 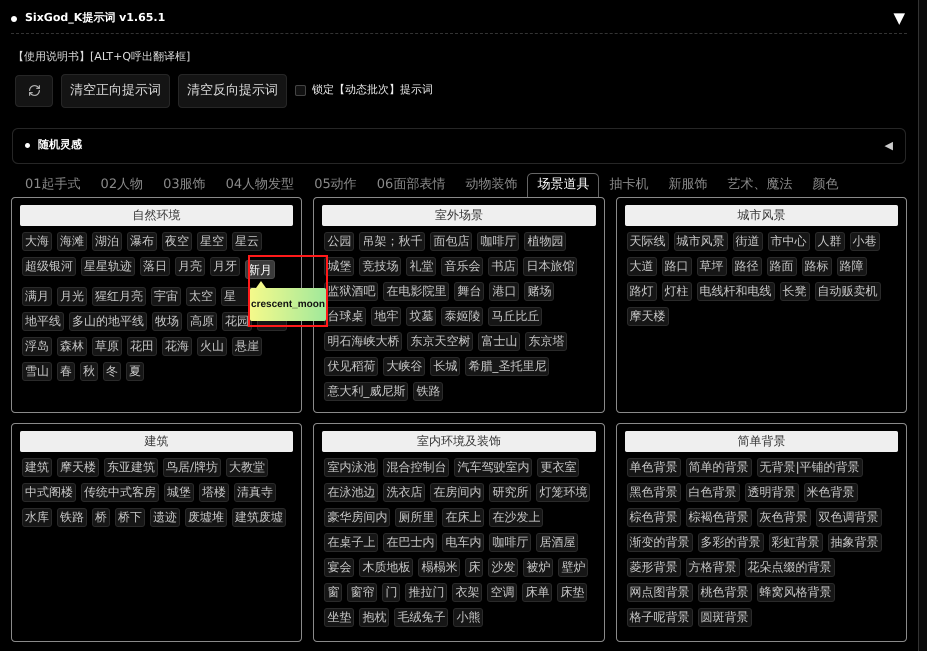 What do you see at coordinates (781, 266) in the screenshot?
I see `tag-button: 路面` at bounding box center [781, 266].